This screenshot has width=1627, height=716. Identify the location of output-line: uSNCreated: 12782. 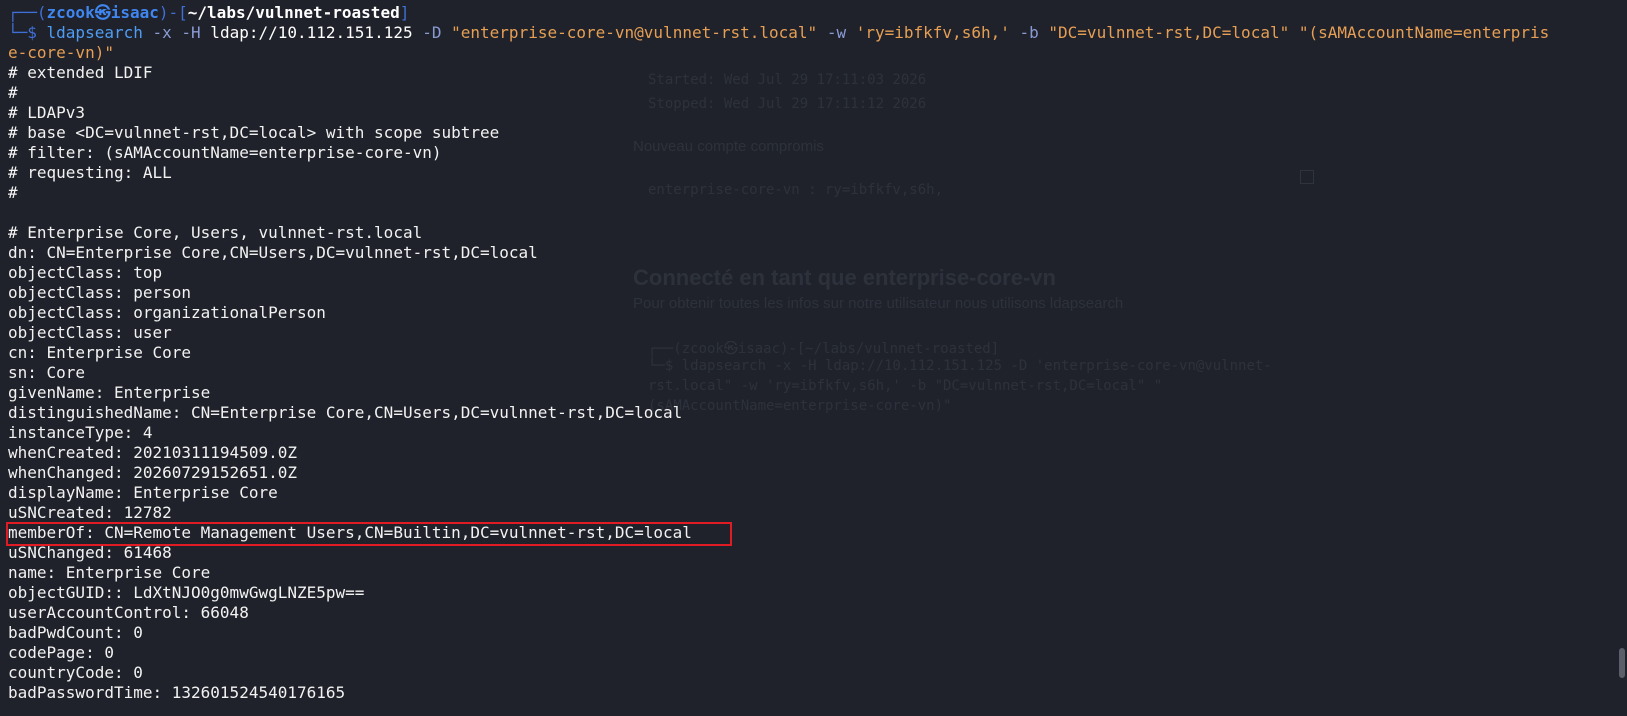
(90, 512).